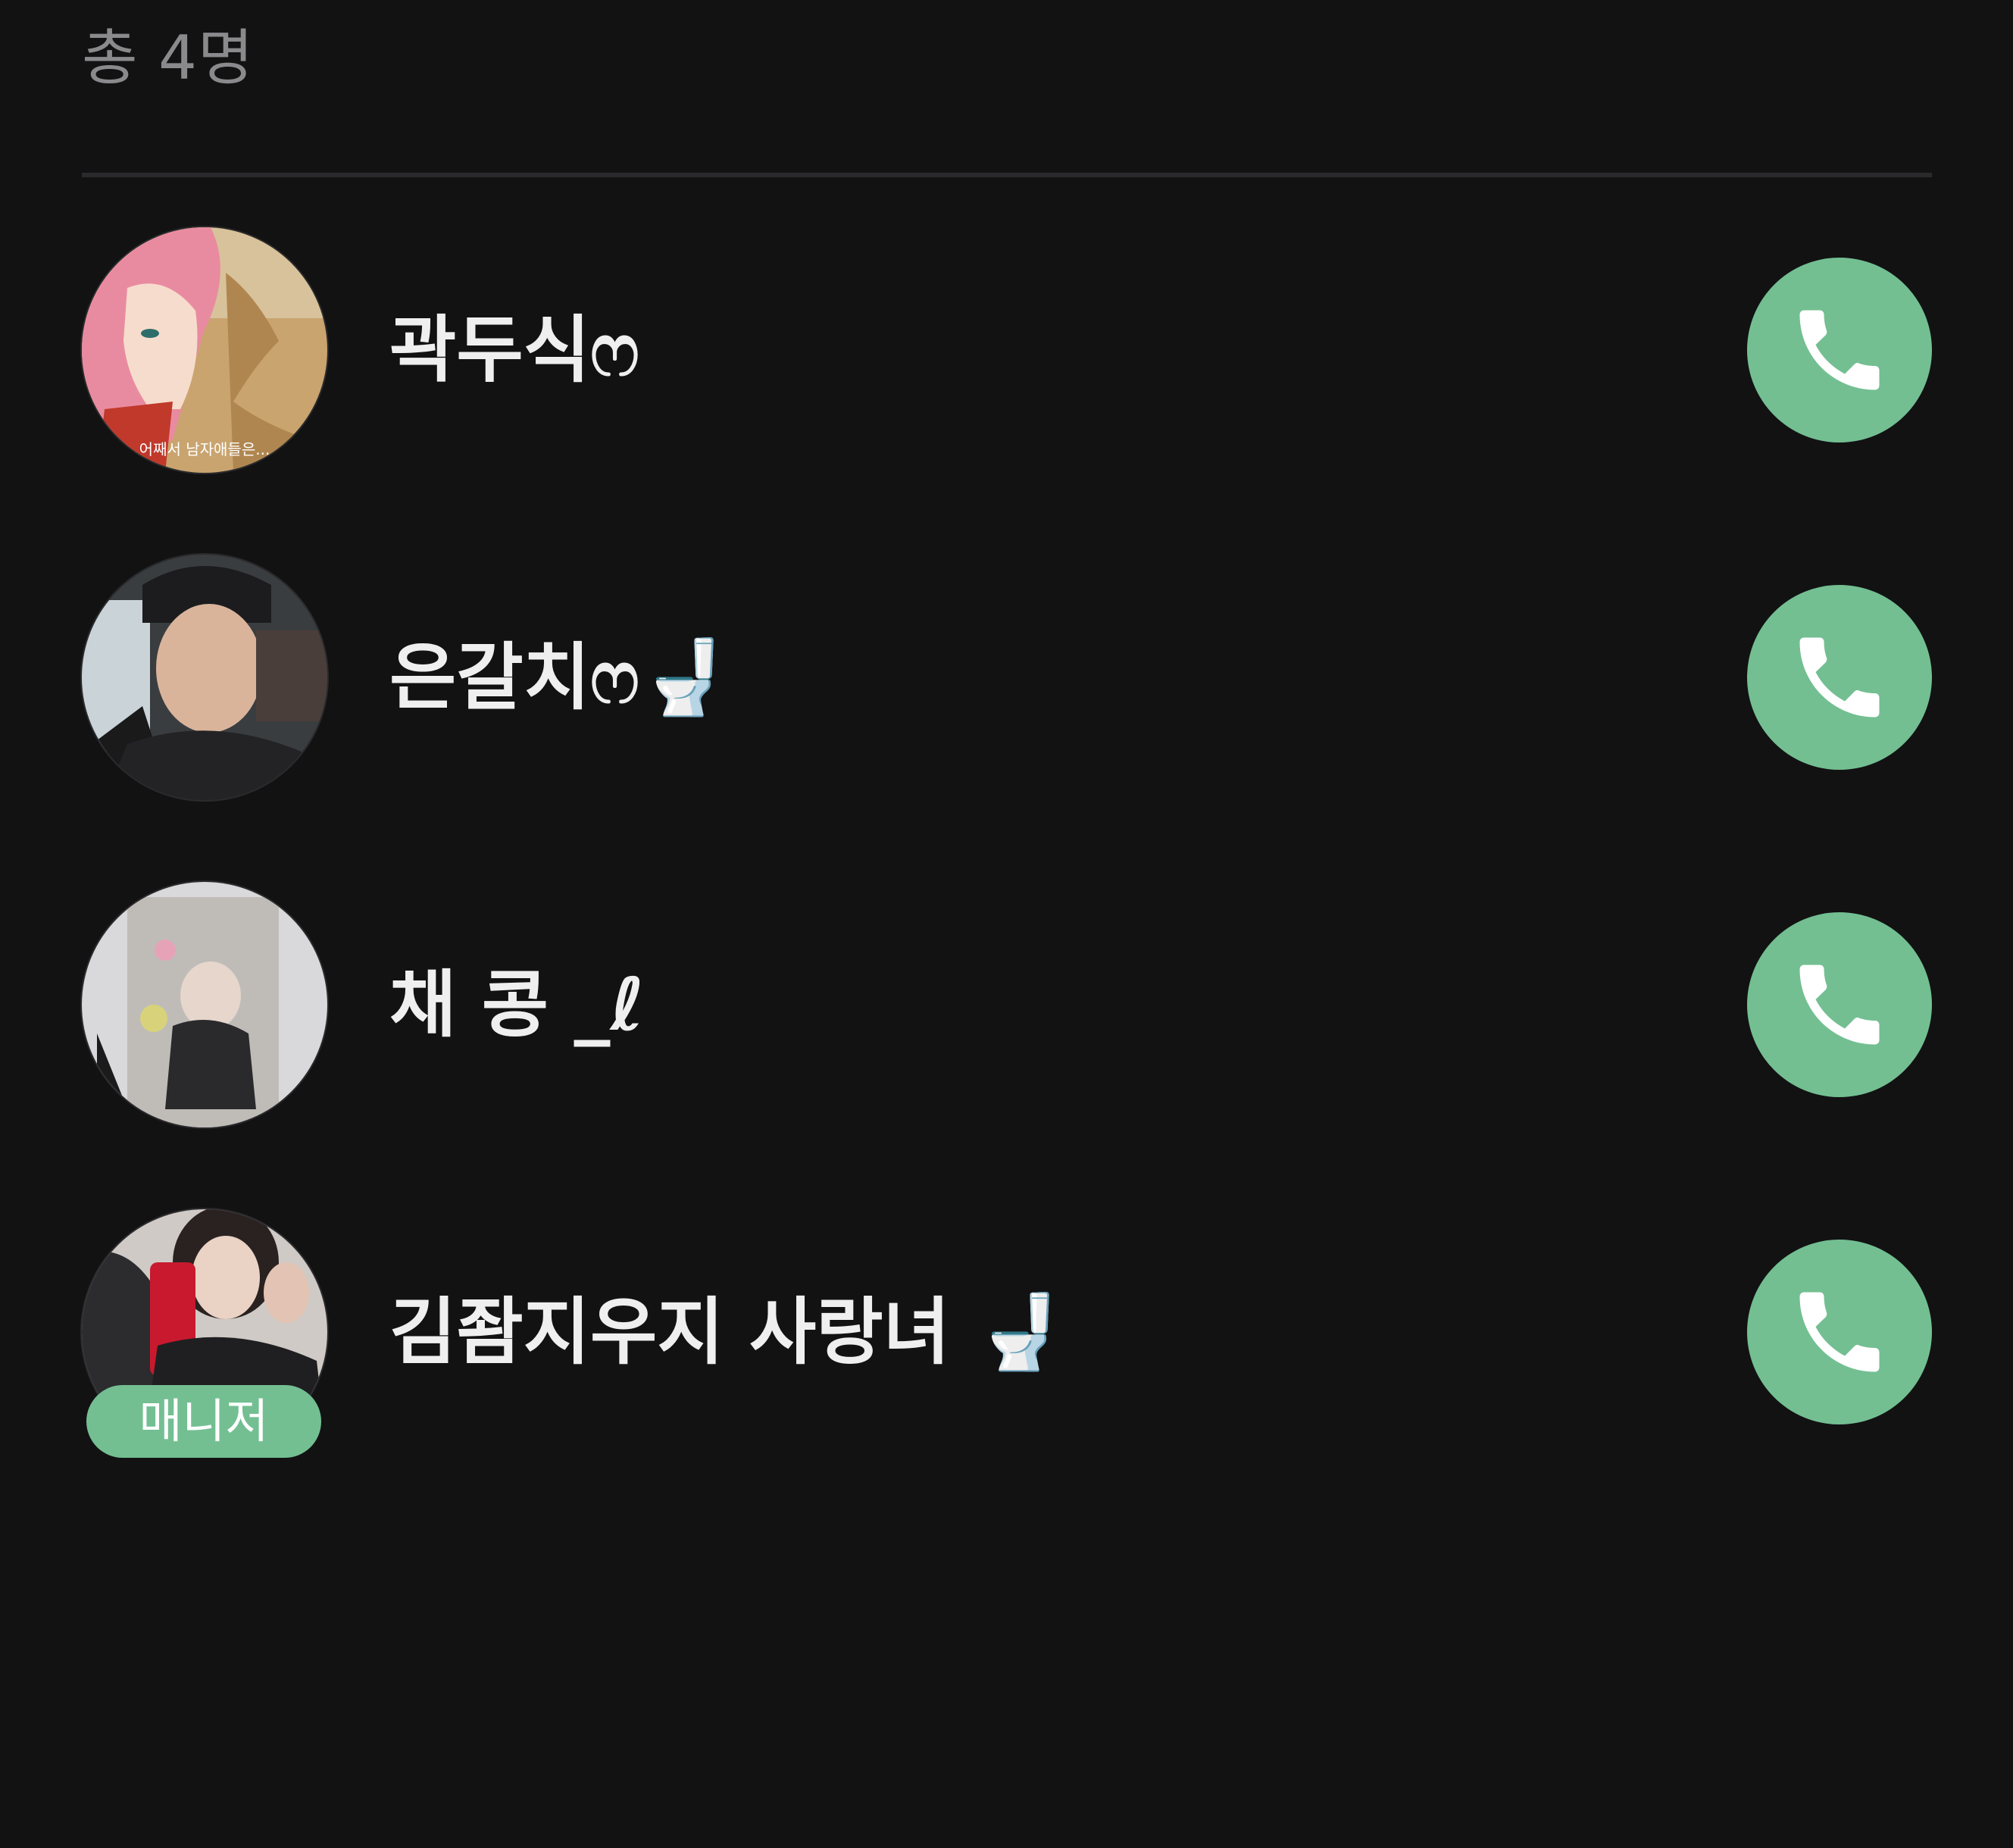 This screenshot has width=2013, height=1848. What do you see at coordinates (517, 1004) in the screenshot?
I see `member-name: 채 콩 _ℓ` at bounding box center [517, 1004].